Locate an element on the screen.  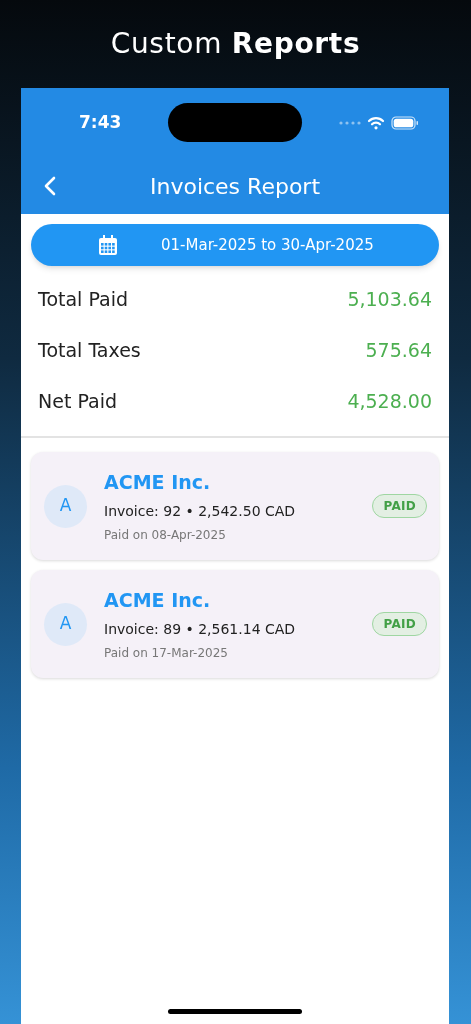
summary-label: Total Taxes is located at coordinates (89, 351).